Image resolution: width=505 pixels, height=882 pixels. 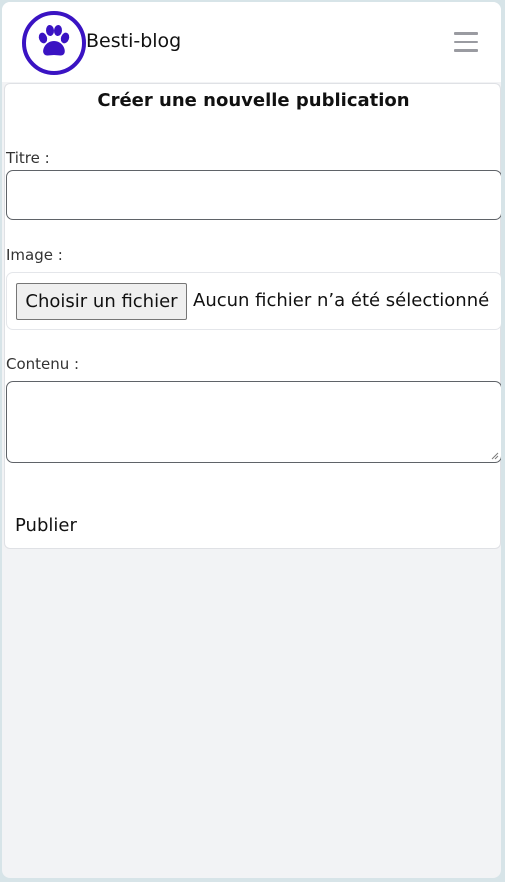 What do you see at coordinates (495, 456) in the screenshot?
I see `resize-handle-icon` at bounding box center [495, 456].